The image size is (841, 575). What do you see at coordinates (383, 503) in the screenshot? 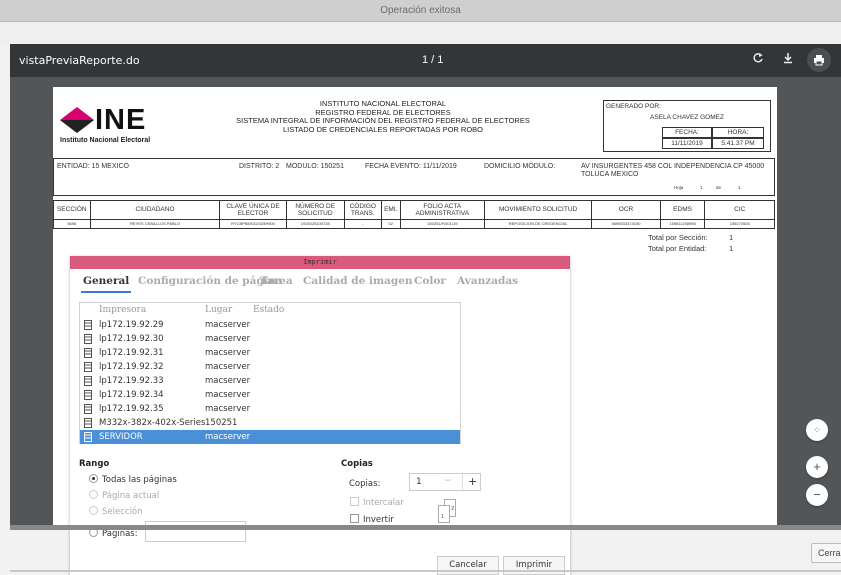
I see `collate-label: Intercalar` at bounding box center [383, 503].